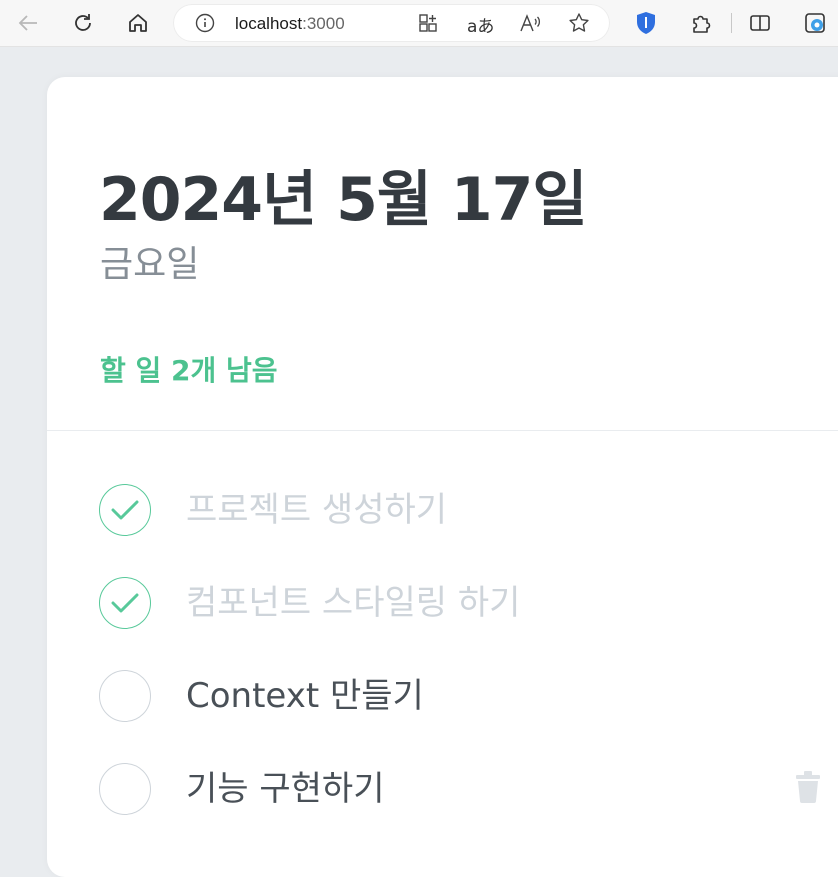  Describe the element at coordinates (205, 25) in the screenshot. I see `site-info-icon` at that location.